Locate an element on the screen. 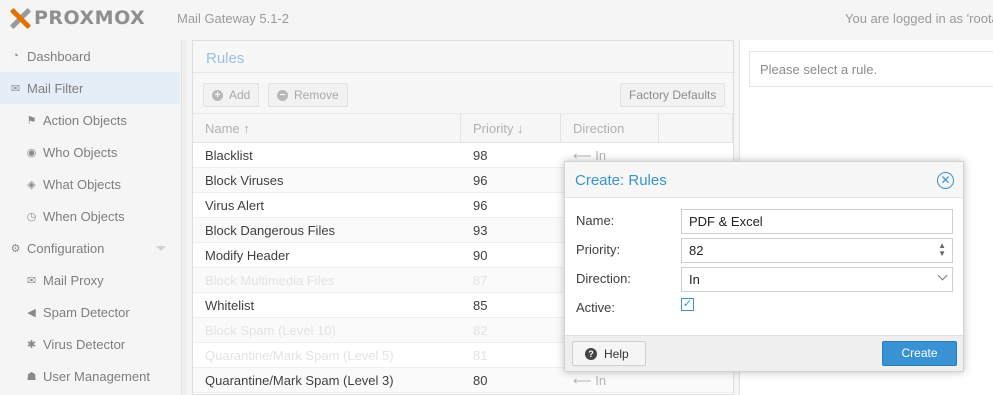 Image resolution: width=993 pixels, height=395 pixels. rule-priority: 98 is located at coordinates (480, 155).